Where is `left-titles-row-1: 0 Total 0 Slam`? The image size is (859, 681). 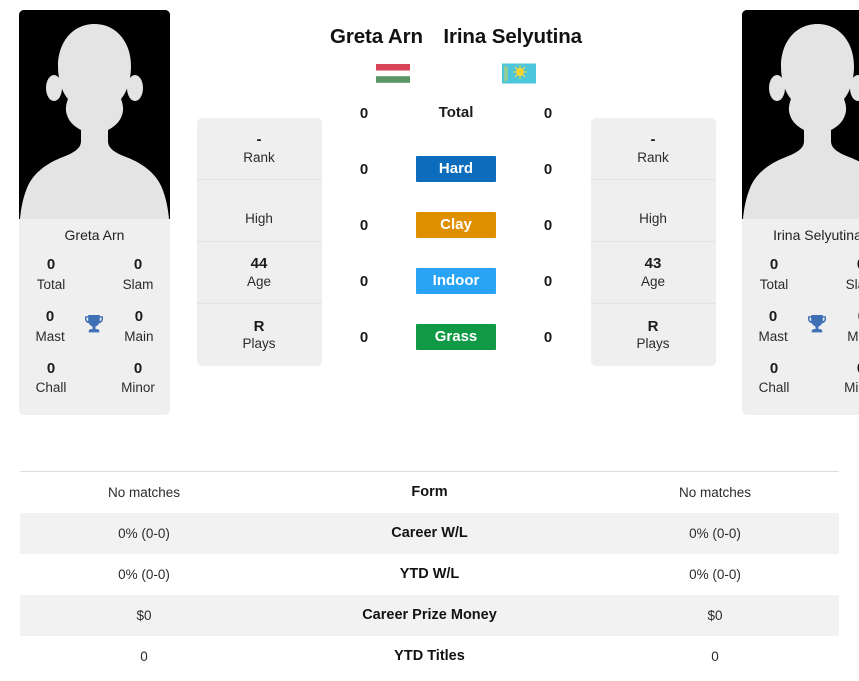
left-titles-row-1: 0 Total 0 Slam is located at coordinates (94, 282).